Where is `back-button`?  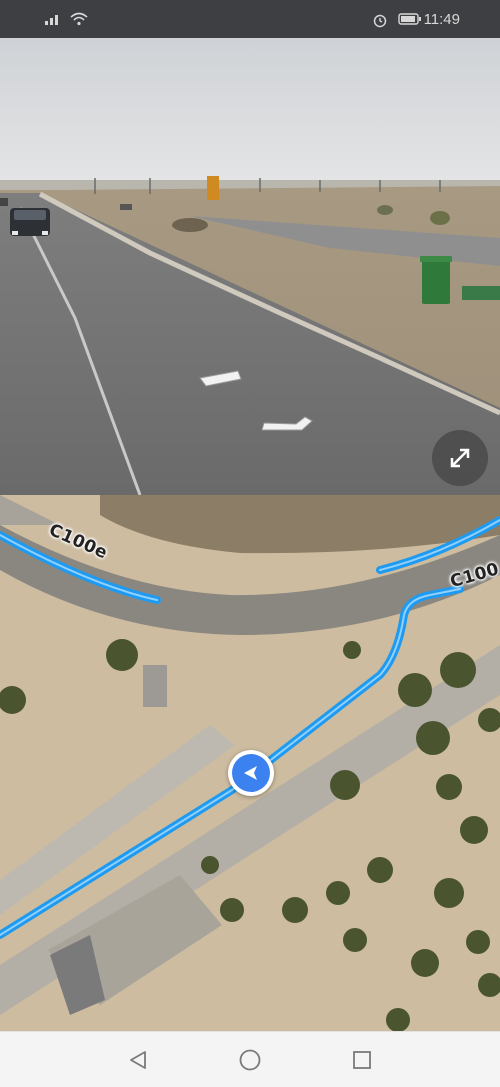
back-button is located at coordinates (138, 1060).